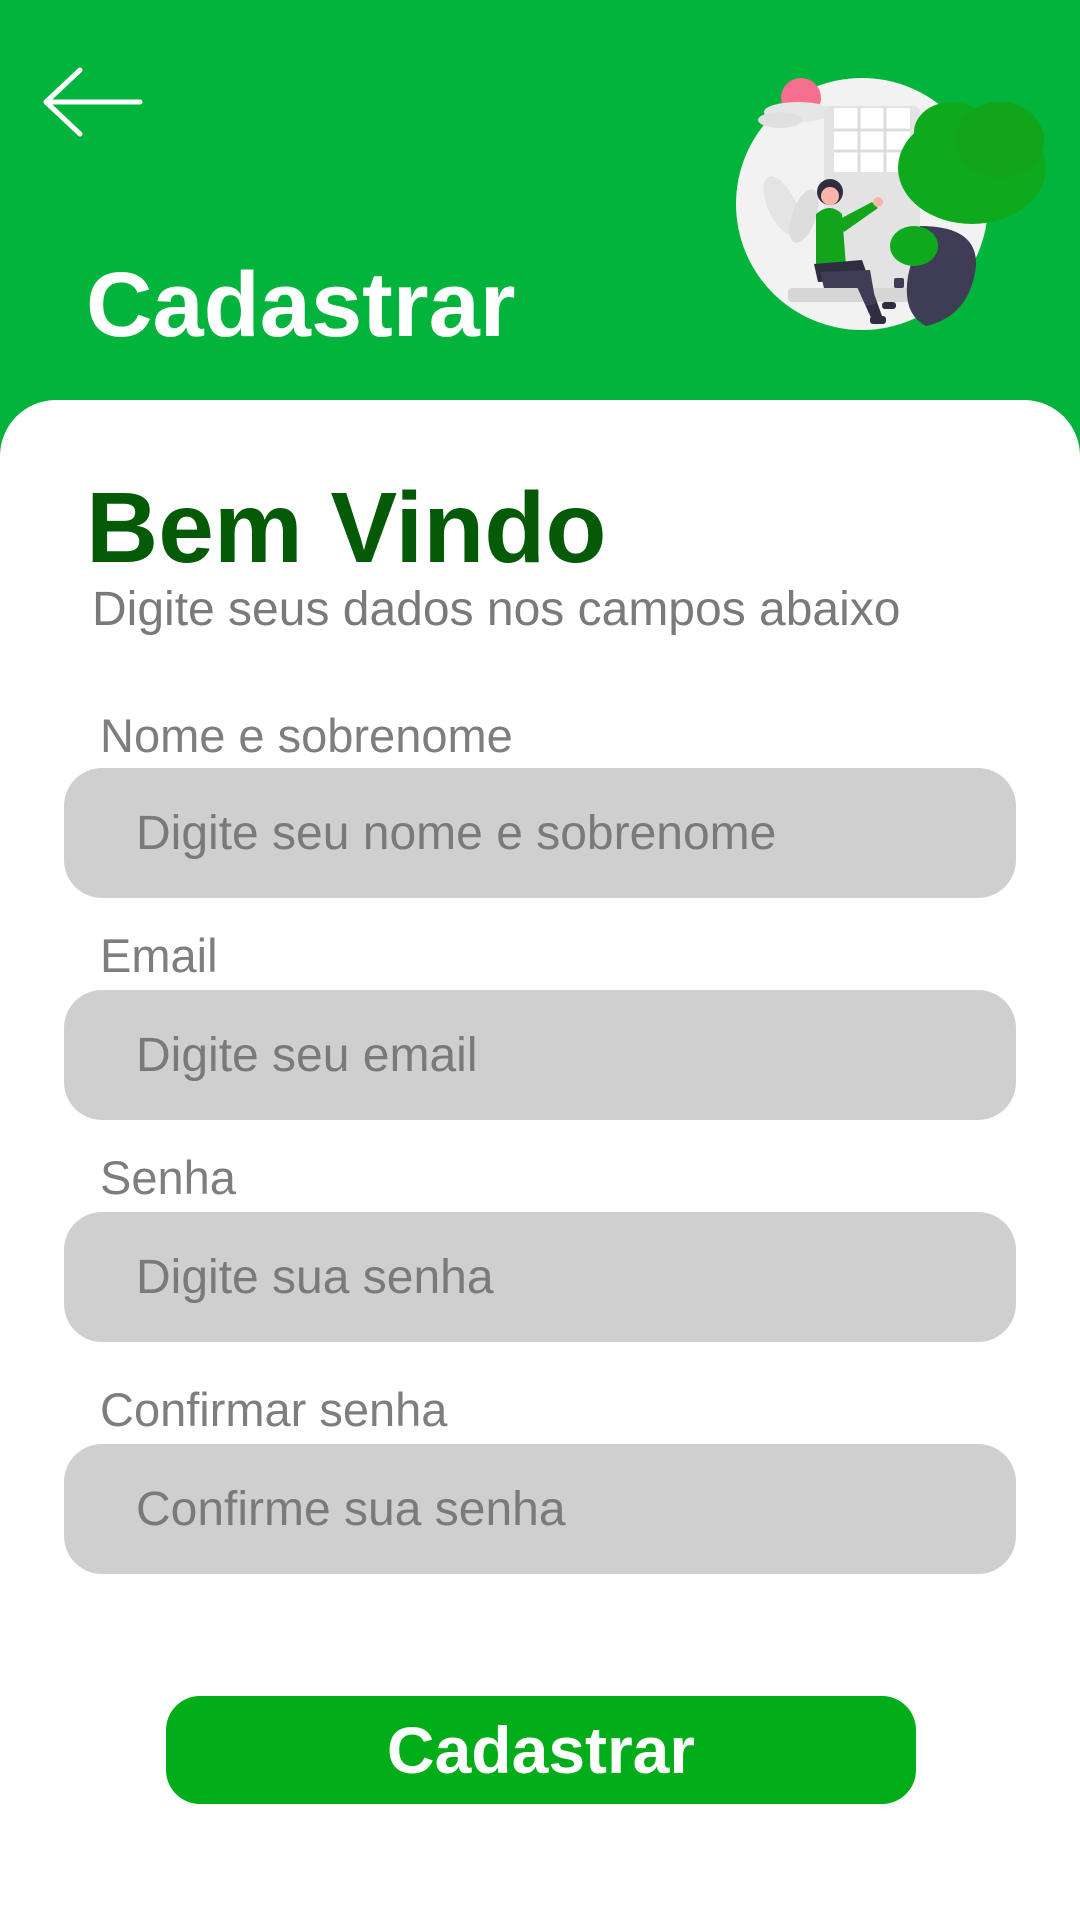 This screenshot has width=1080, height=1920. I want to click on email-input, so click(540, 1055).